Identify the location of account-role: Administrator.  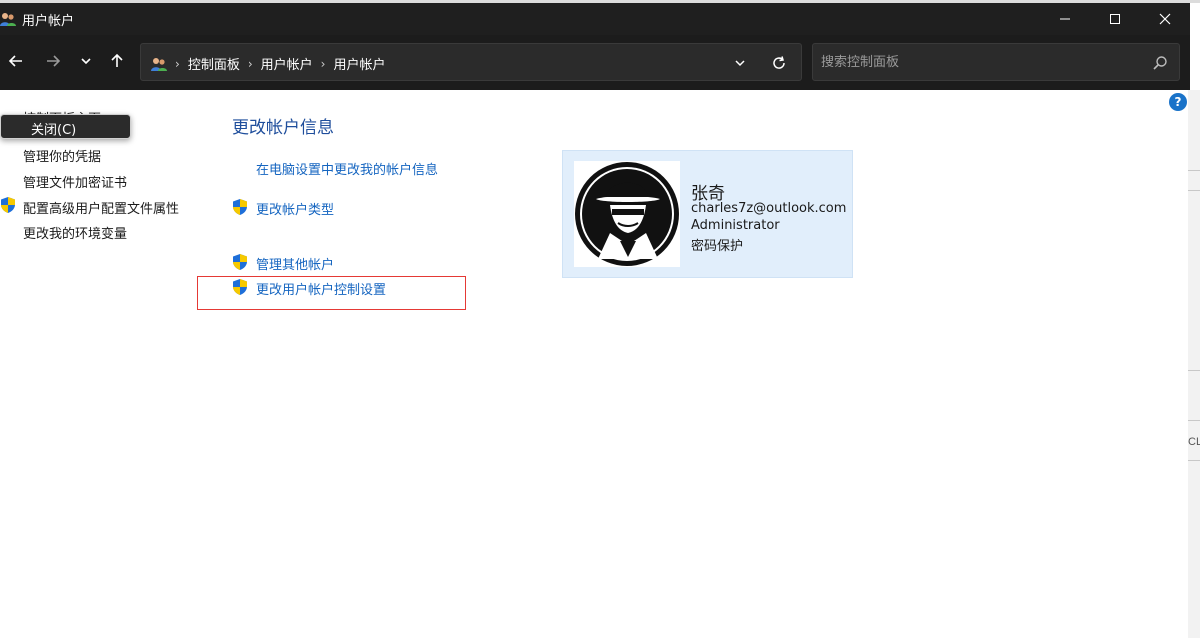
(735, 225).